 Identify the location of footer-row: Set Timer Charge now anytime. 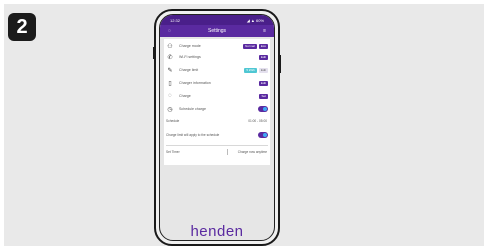
(217, 152).